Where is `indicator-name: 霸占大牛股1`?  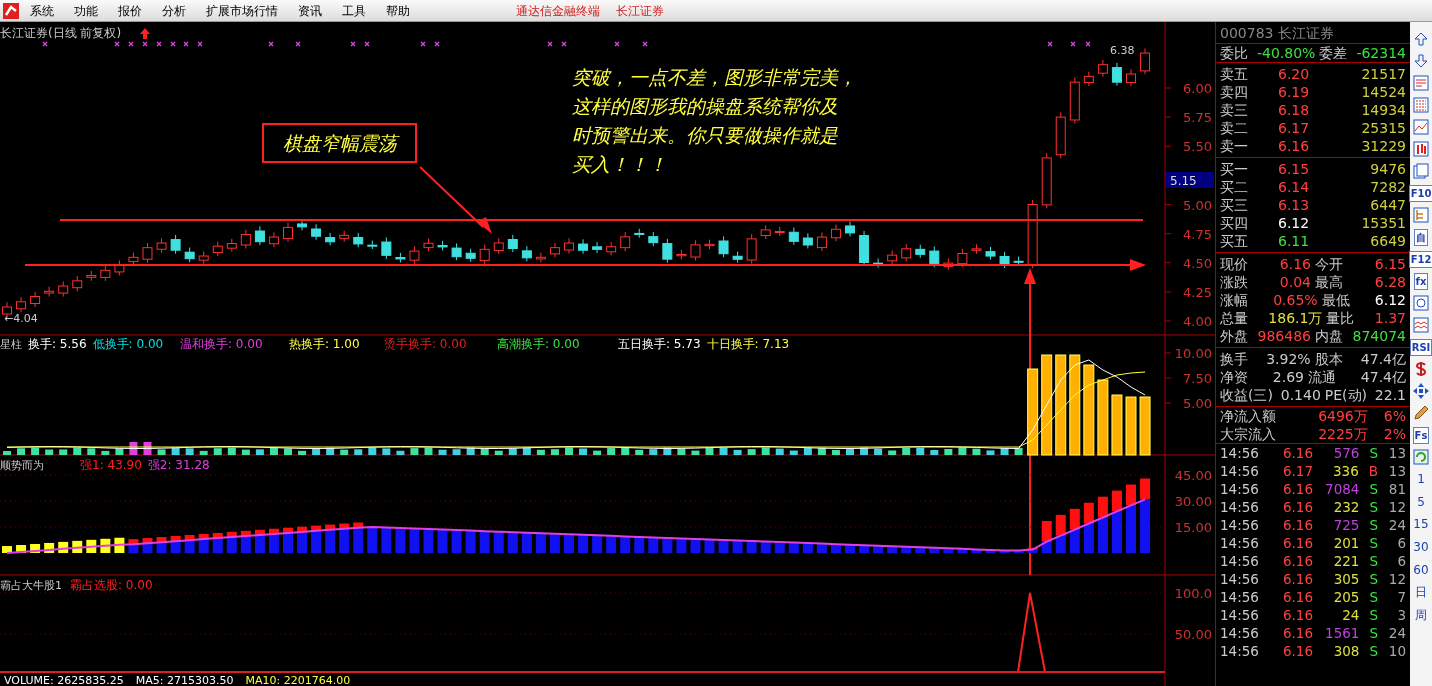 indicator-name: 霸占大牛股1 is located at coordinates (31, 585).